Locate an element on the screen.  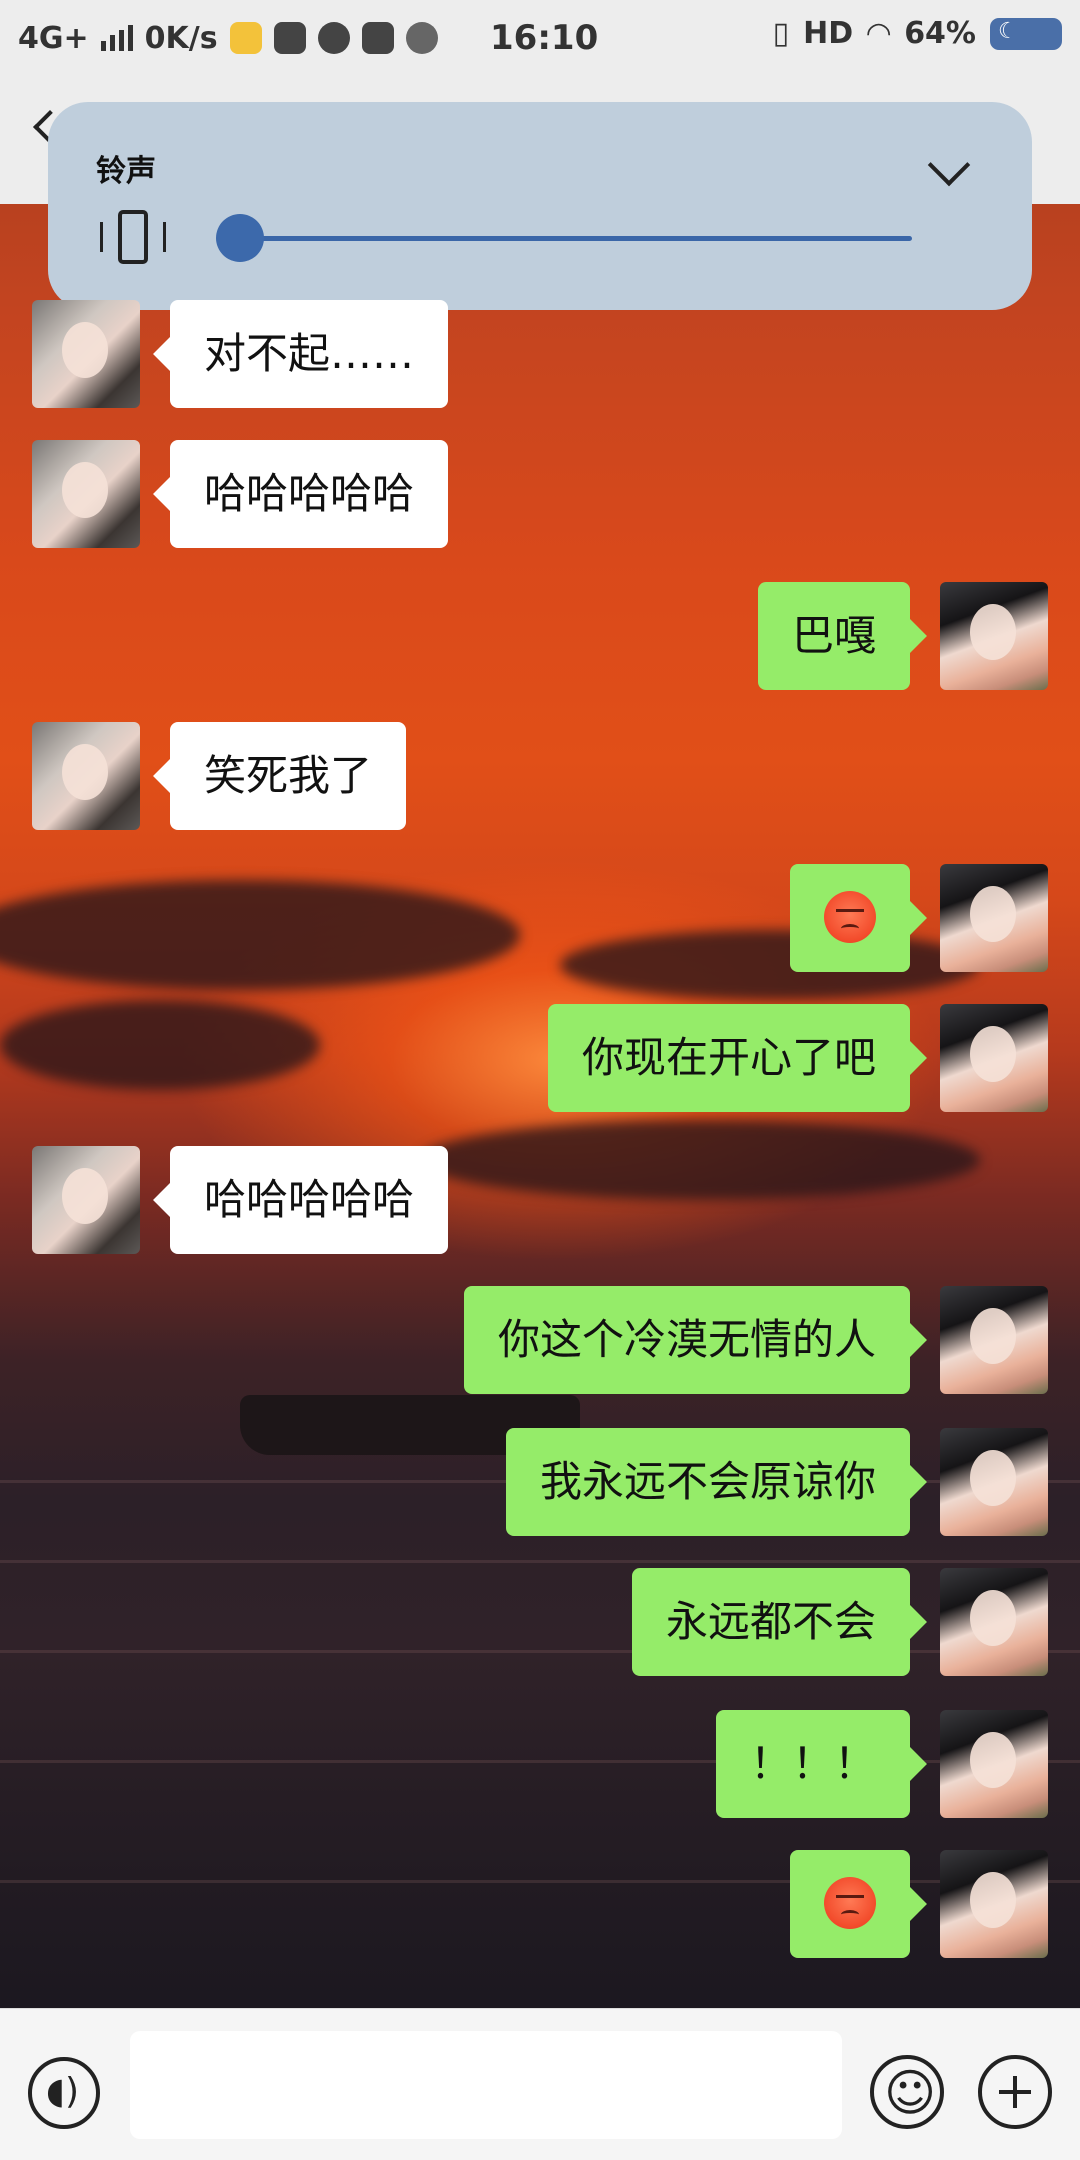
chevron-down-icon is located at coordinates (949, 165).